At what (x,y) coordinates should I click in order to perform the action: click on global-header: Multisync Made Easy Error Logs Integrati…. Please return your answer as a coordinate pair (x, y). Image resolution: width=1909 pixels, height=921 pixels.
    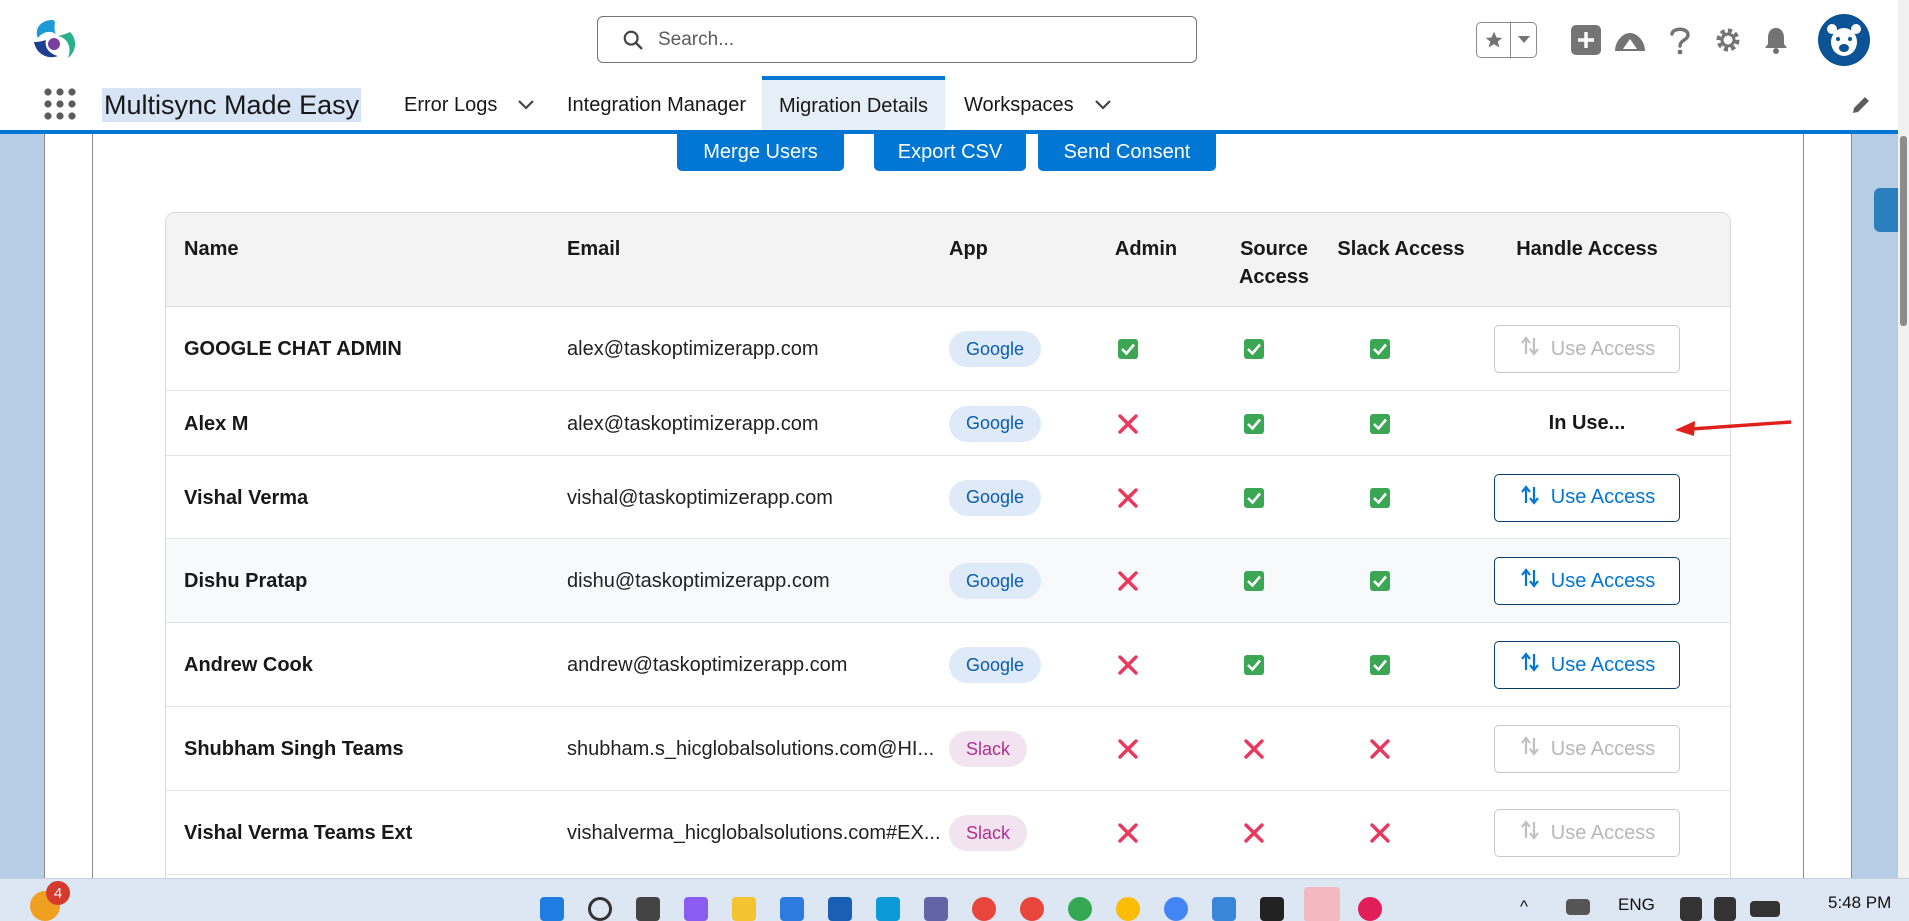
    Looking at the image, I should click on (949, 67).